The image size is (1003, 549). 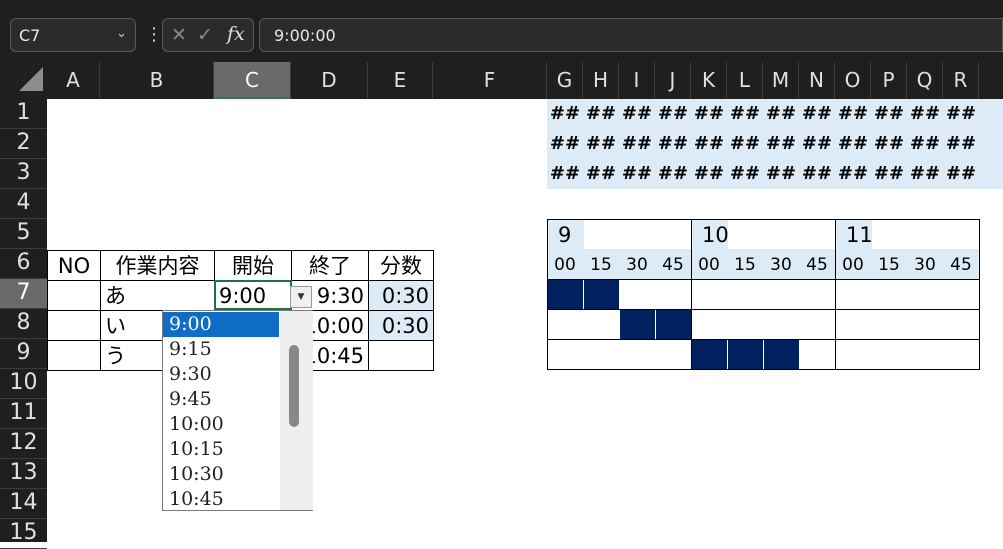 What do you see at coordinates (252, 80) in the screenshot?
I see `column-header-c: C` at bounding box center [252, 80].